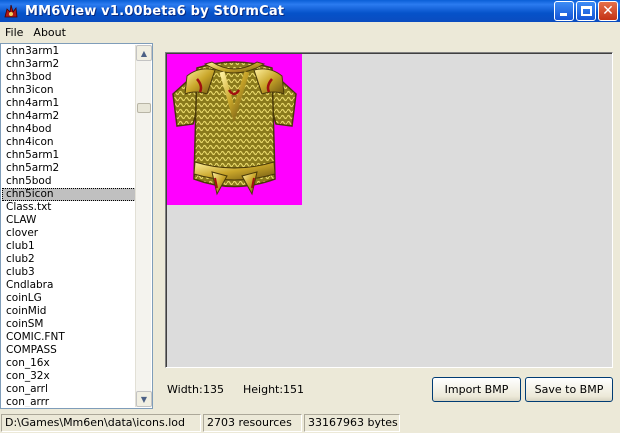 The height and width of the screenshot is (433, 620). Describe the element at coordinates (69, 77) in the screenshot. I see `list-item: chn3bod` at that location.